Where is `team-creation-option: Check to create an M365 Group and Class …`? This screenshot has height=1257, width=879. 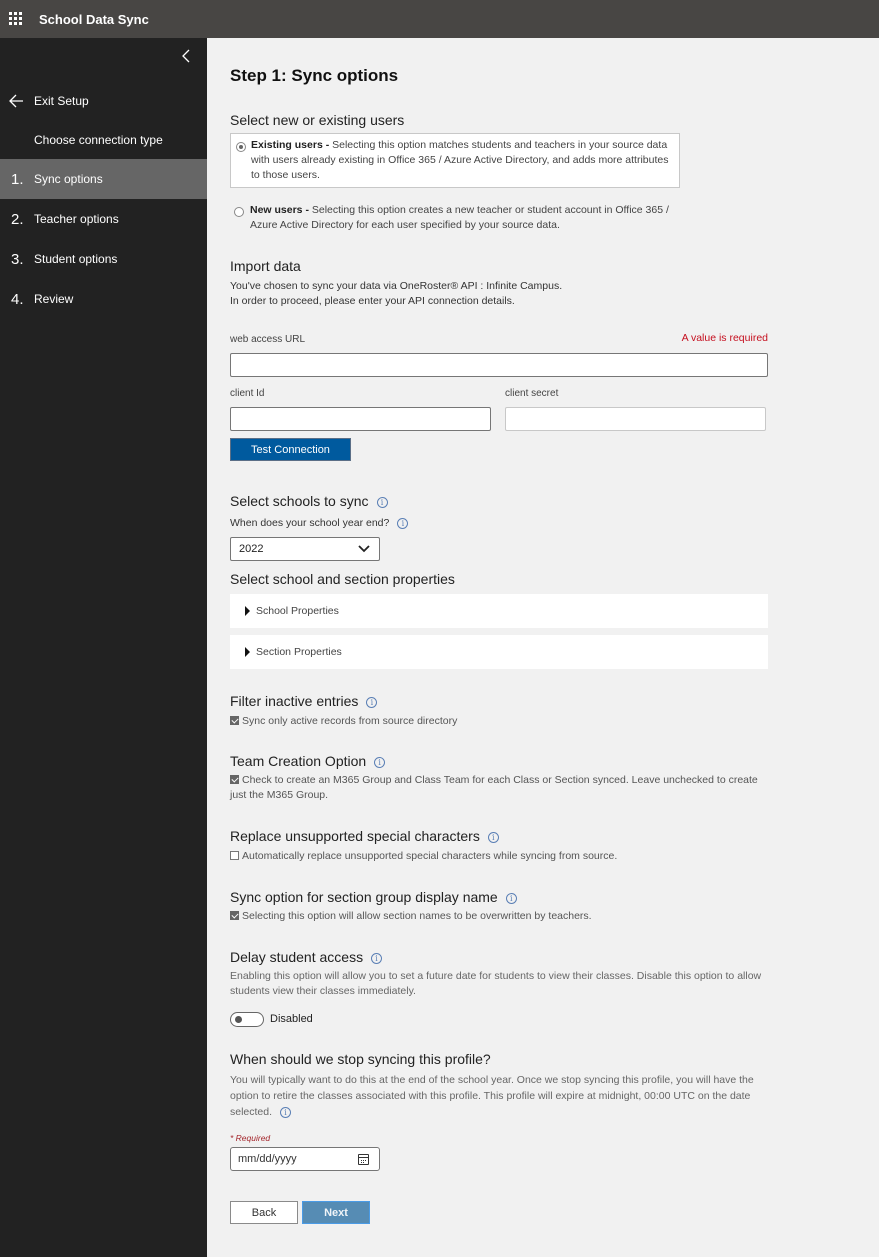
team-creation-option: Check to create an M365 Group and Class … is located at coordinates (500, 788).